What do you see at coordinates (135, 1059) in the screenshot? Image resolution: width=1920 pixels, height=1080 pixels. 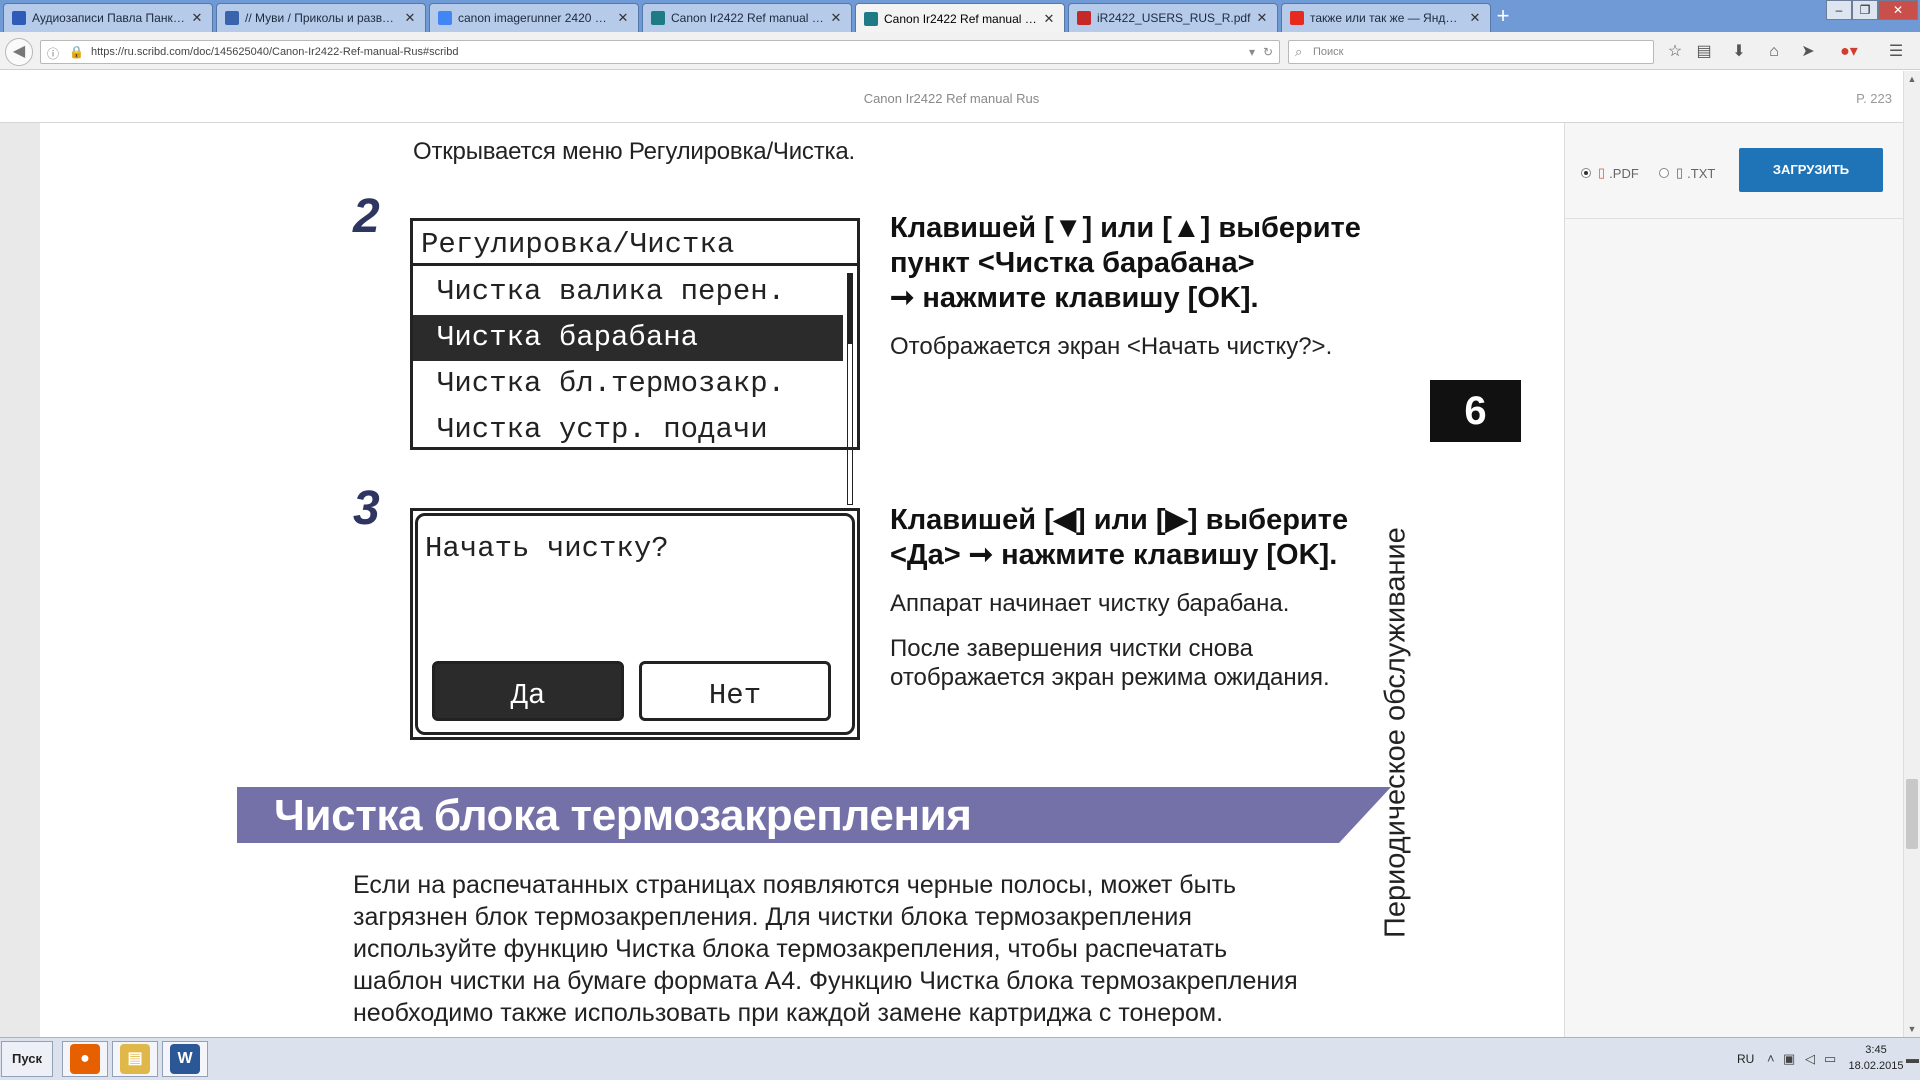 I see `taskbar-app-button: ▤` at bounding box center [135, 1059].